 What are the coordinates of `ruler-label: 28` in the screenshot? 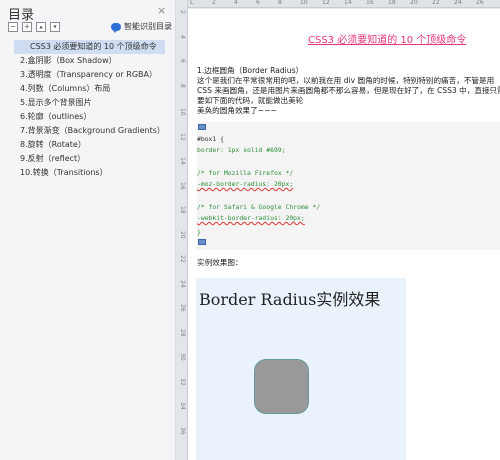 It's located at (182, 332).